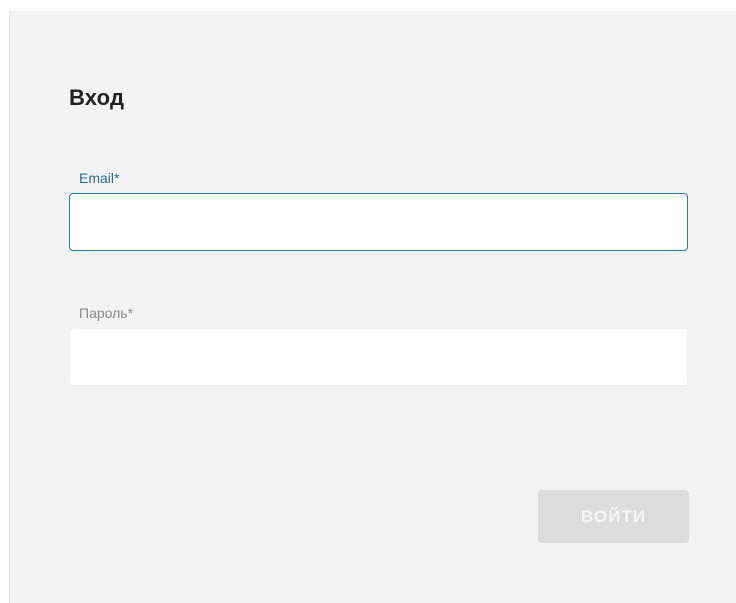  Describe the element at coordinates (378, 222) in the screenshot. I see `email-field` at that location.